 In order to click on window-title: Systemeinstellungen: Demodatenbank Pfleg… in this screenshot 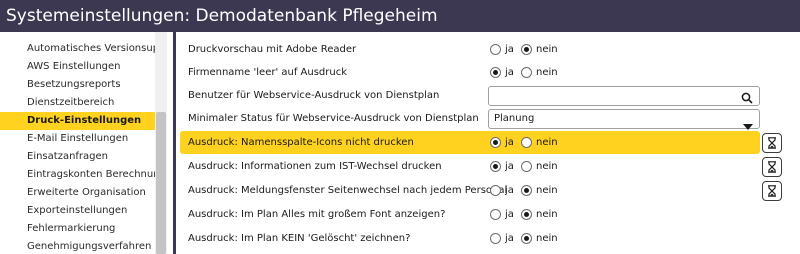, I will do `click(400, 16)`.